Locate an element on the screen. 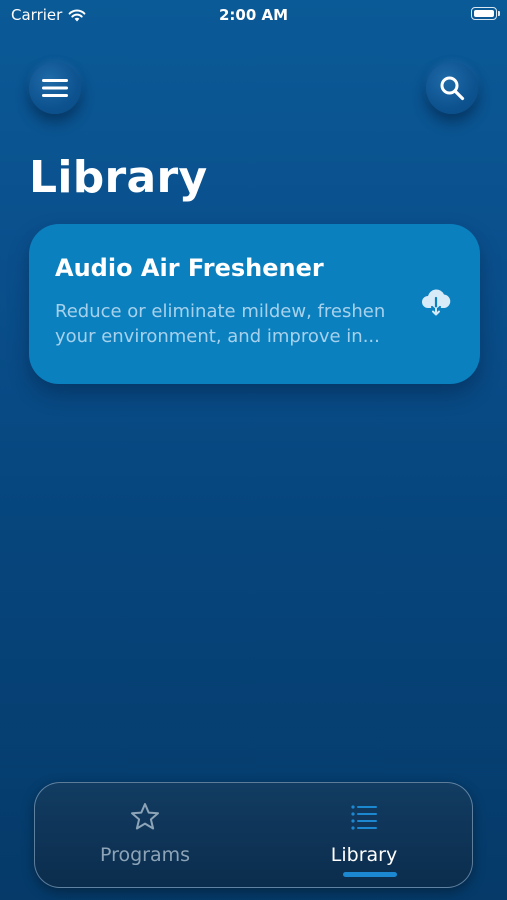 Image resolution: width=507 pixels, height=900 pixels. status-time: 2:00 AM is located at coordinates (253, 15).